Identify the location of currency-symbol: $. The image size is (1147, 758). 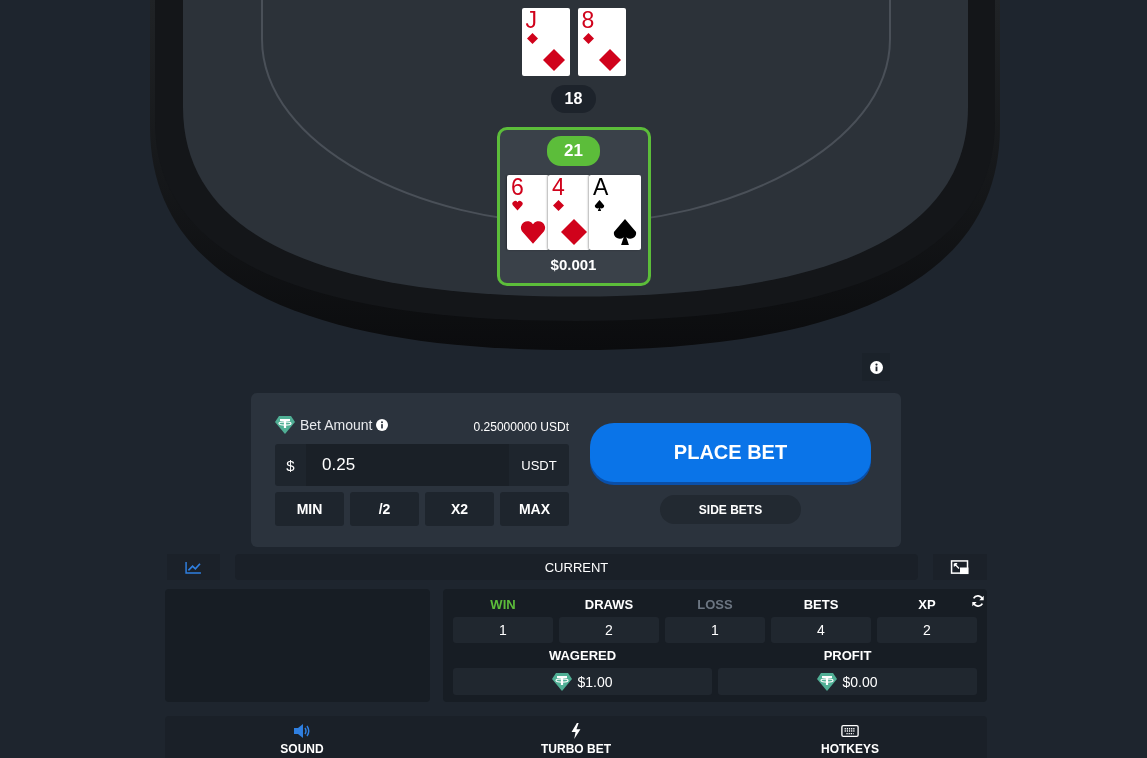
(290, 465).